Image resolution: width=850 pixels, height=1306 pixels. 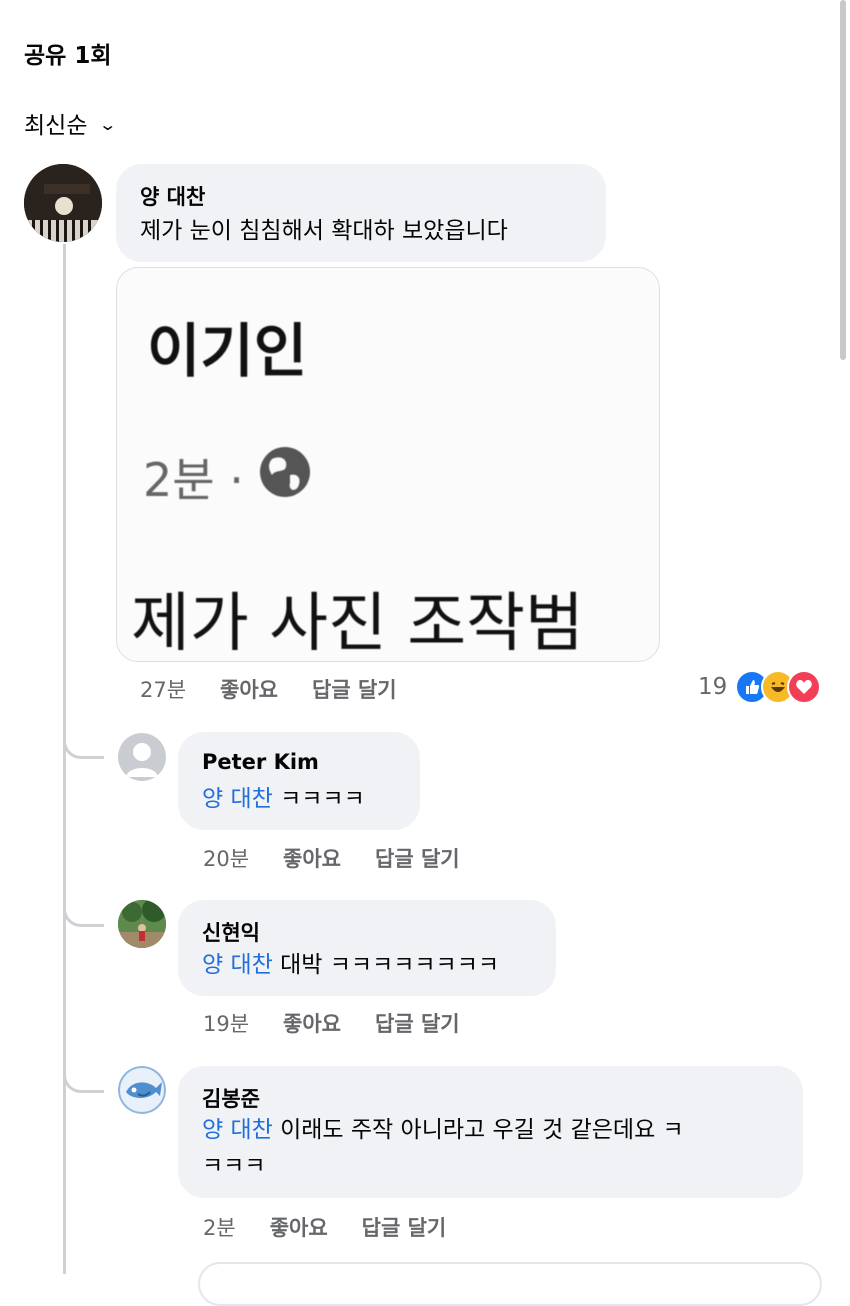 I want to click on reply-author: 신현익, so click(x=231, y=932).